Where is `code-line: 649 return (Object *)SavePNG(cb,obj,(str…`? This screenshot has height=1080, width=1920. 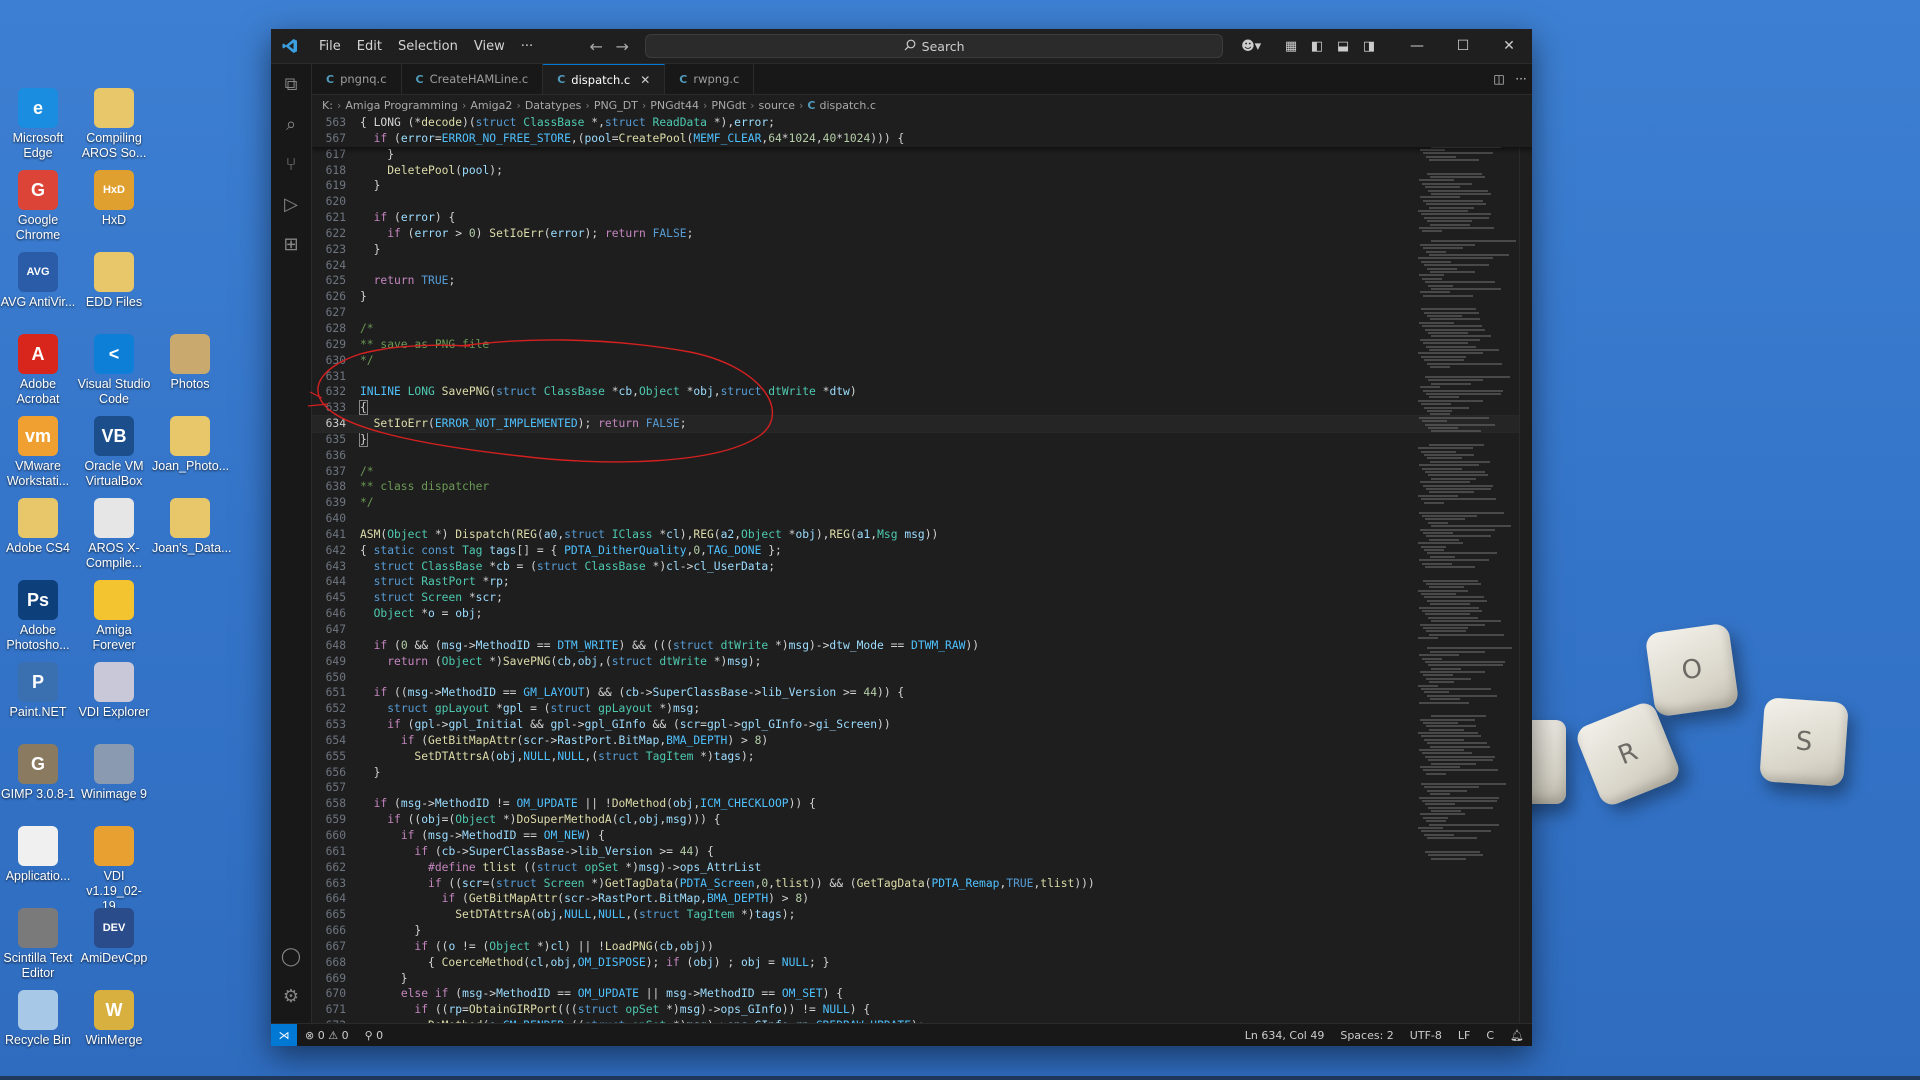
code-line: 649 return (Object *)SavePNG(cb,obj,(str… is located at coordinates (922, 662).